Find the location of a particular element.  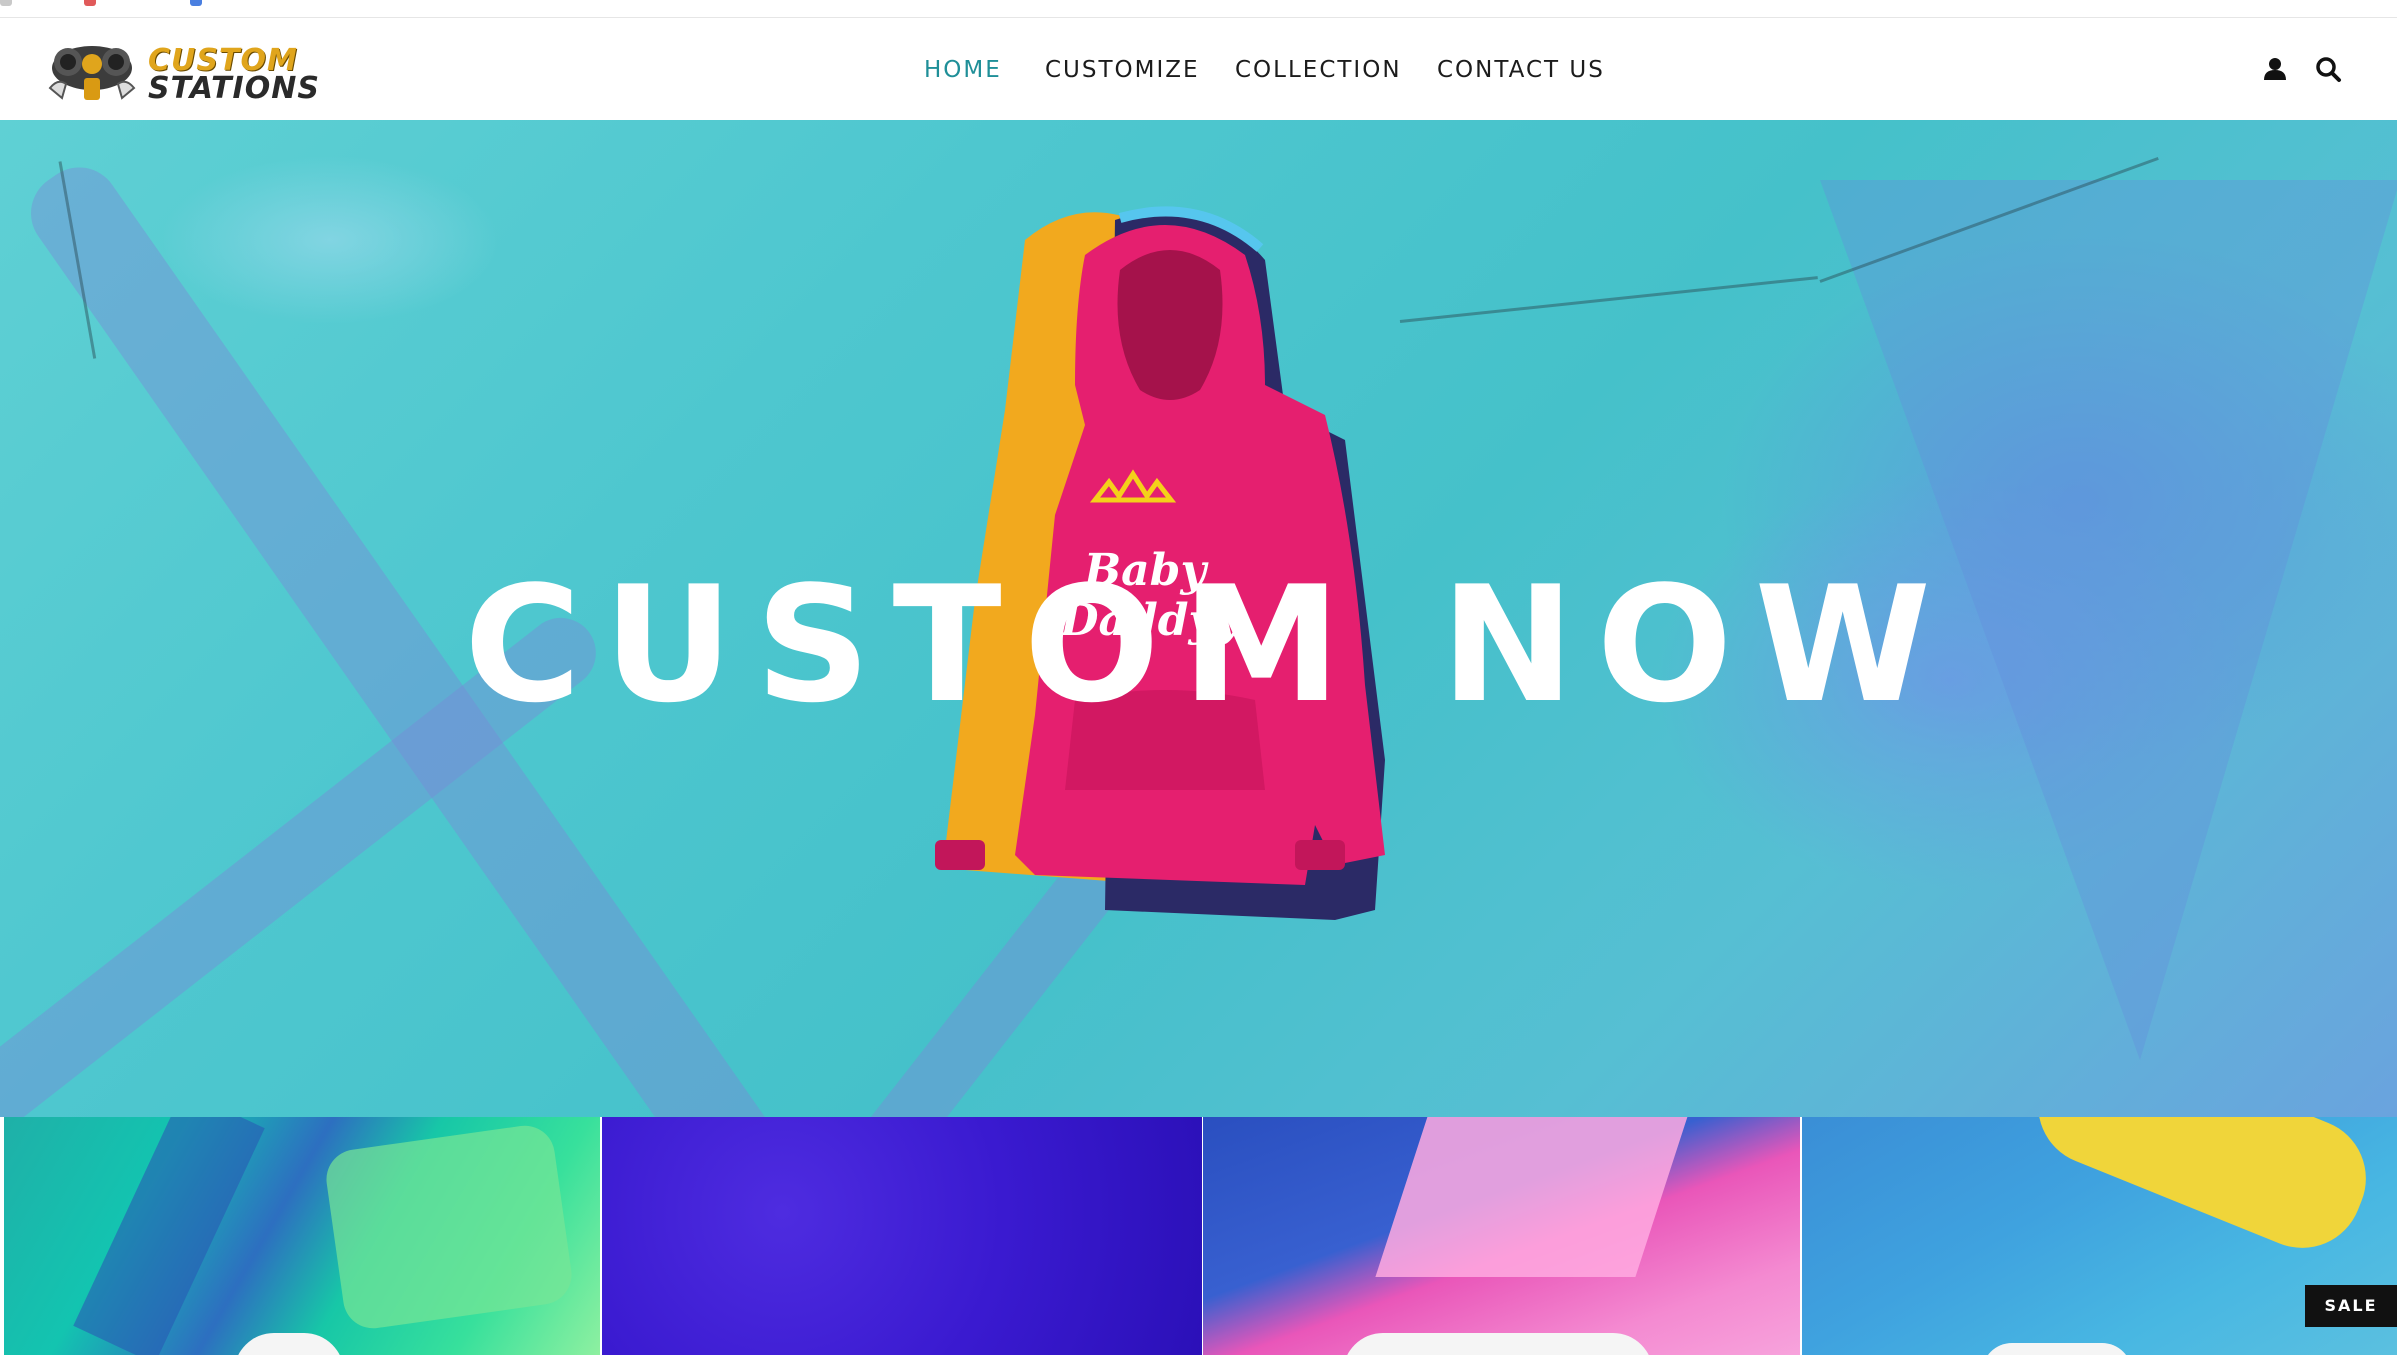

nav-customize: CUSTOMIZE is located at coordinates (1122, 70).